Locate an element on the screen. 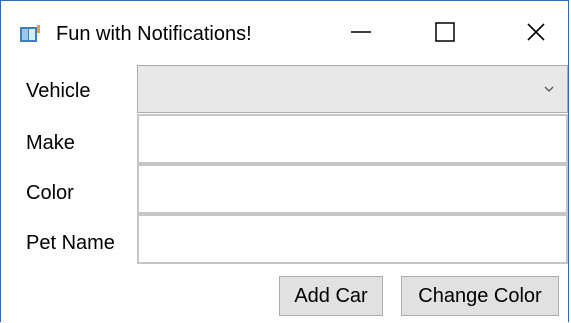 The height and width of the screenshot is (323, 571). chevron-down-icon is located at coordinates (549, 88).